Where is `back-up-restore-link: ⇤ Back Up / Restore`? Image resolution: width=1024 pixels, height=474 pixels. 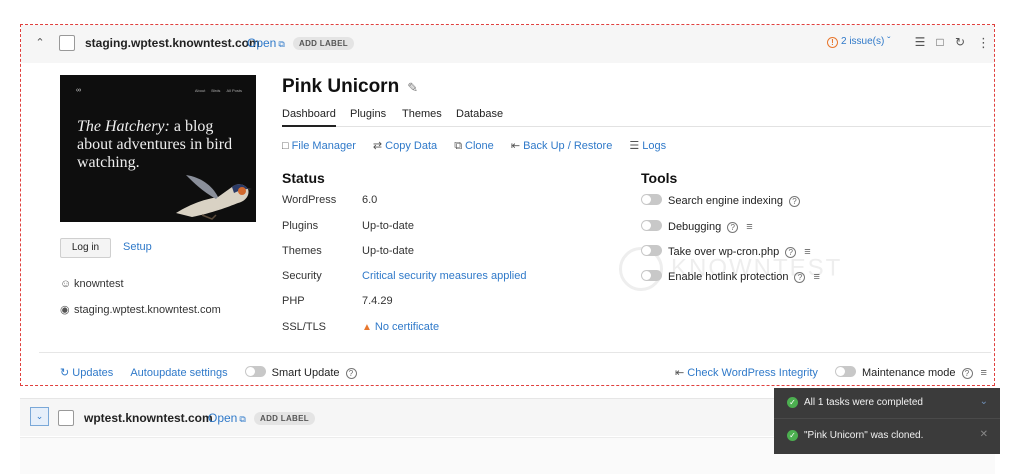 back-up-restore-link: ⇤ Back Up / Restore is located at coordinates (561, 145).